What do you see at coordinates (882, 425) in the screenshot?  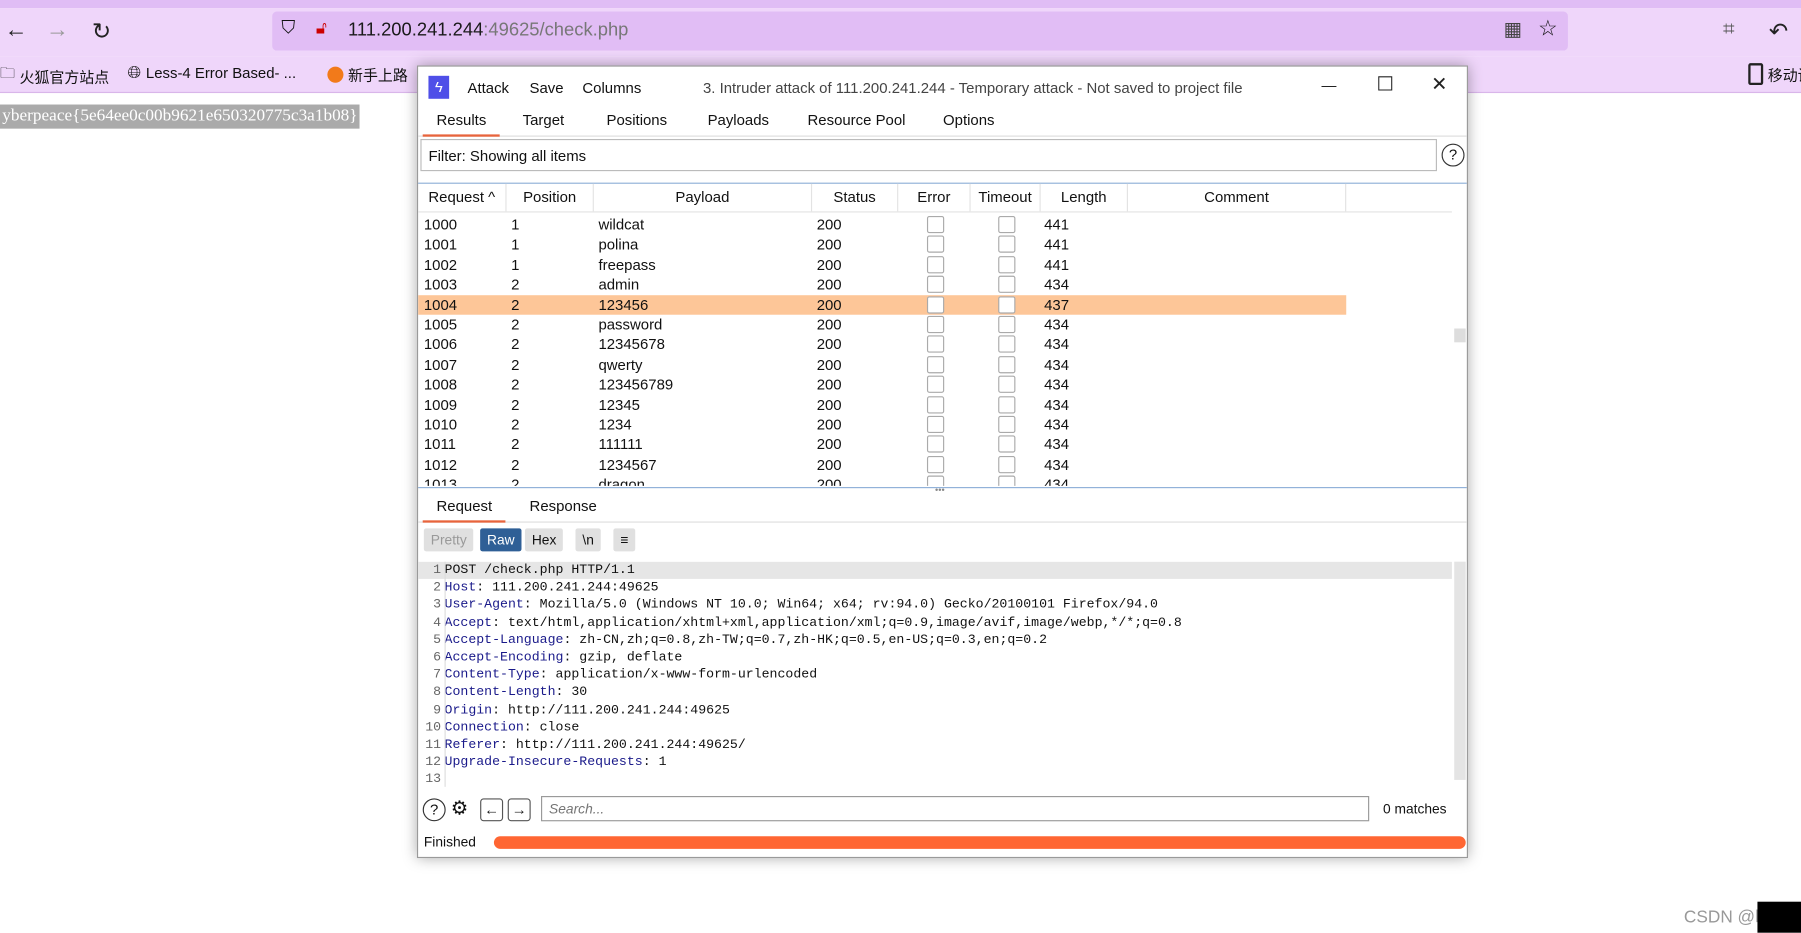 I see `table-row: 1010 2 1234 200 434` at bounding box center [882, 425].